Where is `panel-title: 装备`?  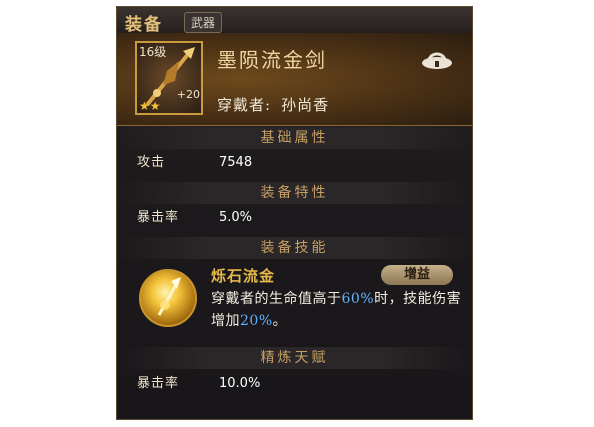
panel-title: 装备 is located at coordinates (144, 25).